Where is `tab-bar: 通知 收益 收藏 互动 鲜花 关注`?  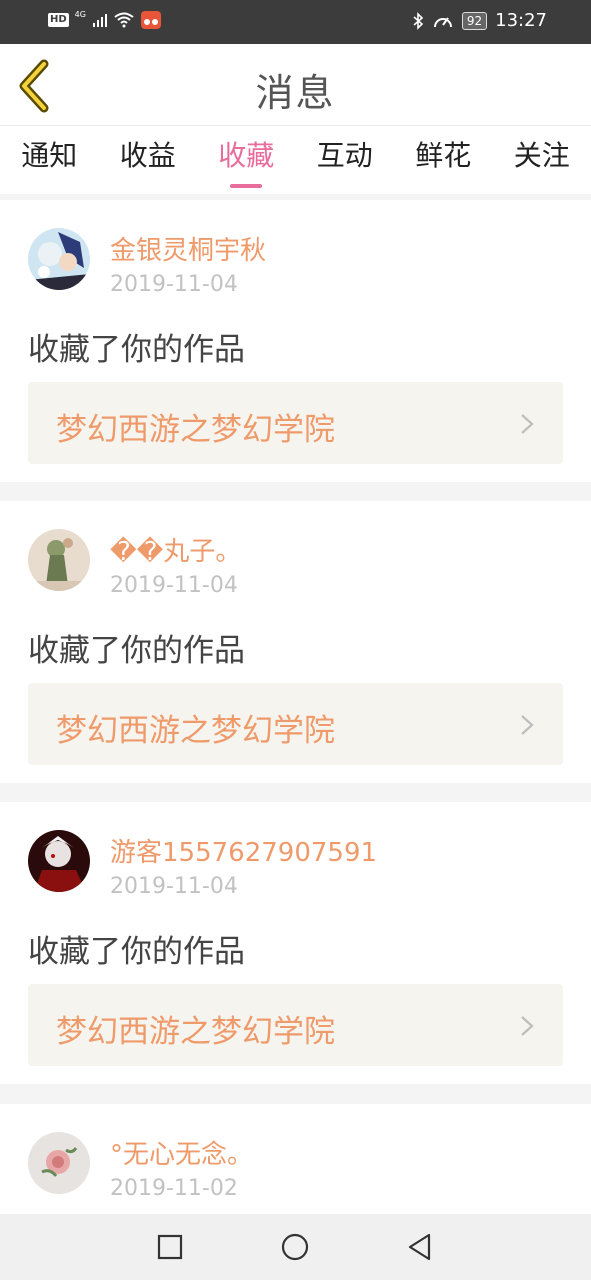 tab-bar: 通知 收益 收藏 互动 鲜花 关注 is located at coordinates (295, 160).